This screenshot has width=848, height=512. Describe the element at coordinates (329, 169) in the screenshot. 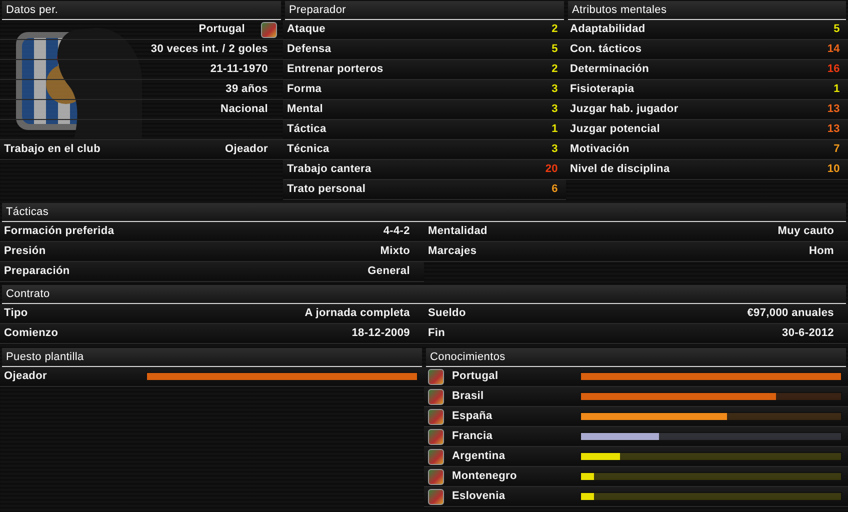

I see `attribute-label: Trabajo cantera` at that location.